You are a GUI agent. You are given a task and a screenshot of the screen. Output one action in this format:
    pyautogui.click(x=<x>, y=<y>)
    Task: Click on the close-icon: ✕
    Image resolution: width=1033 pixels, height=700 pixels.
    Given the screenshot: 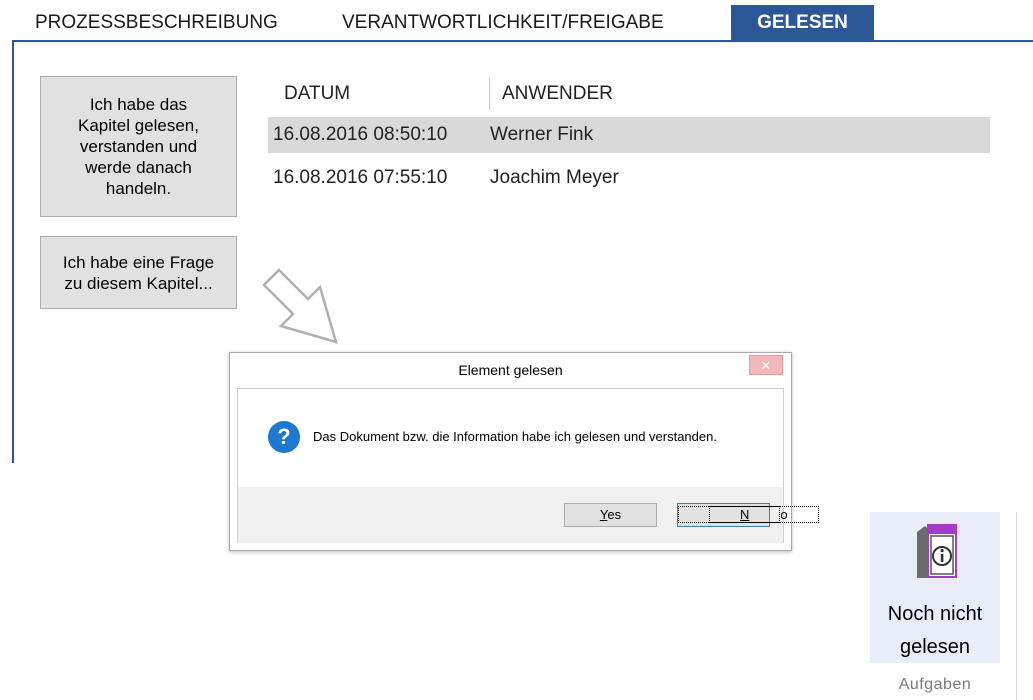 What is the action you would take?
    pyautogui.click(x=766, y=365)
    